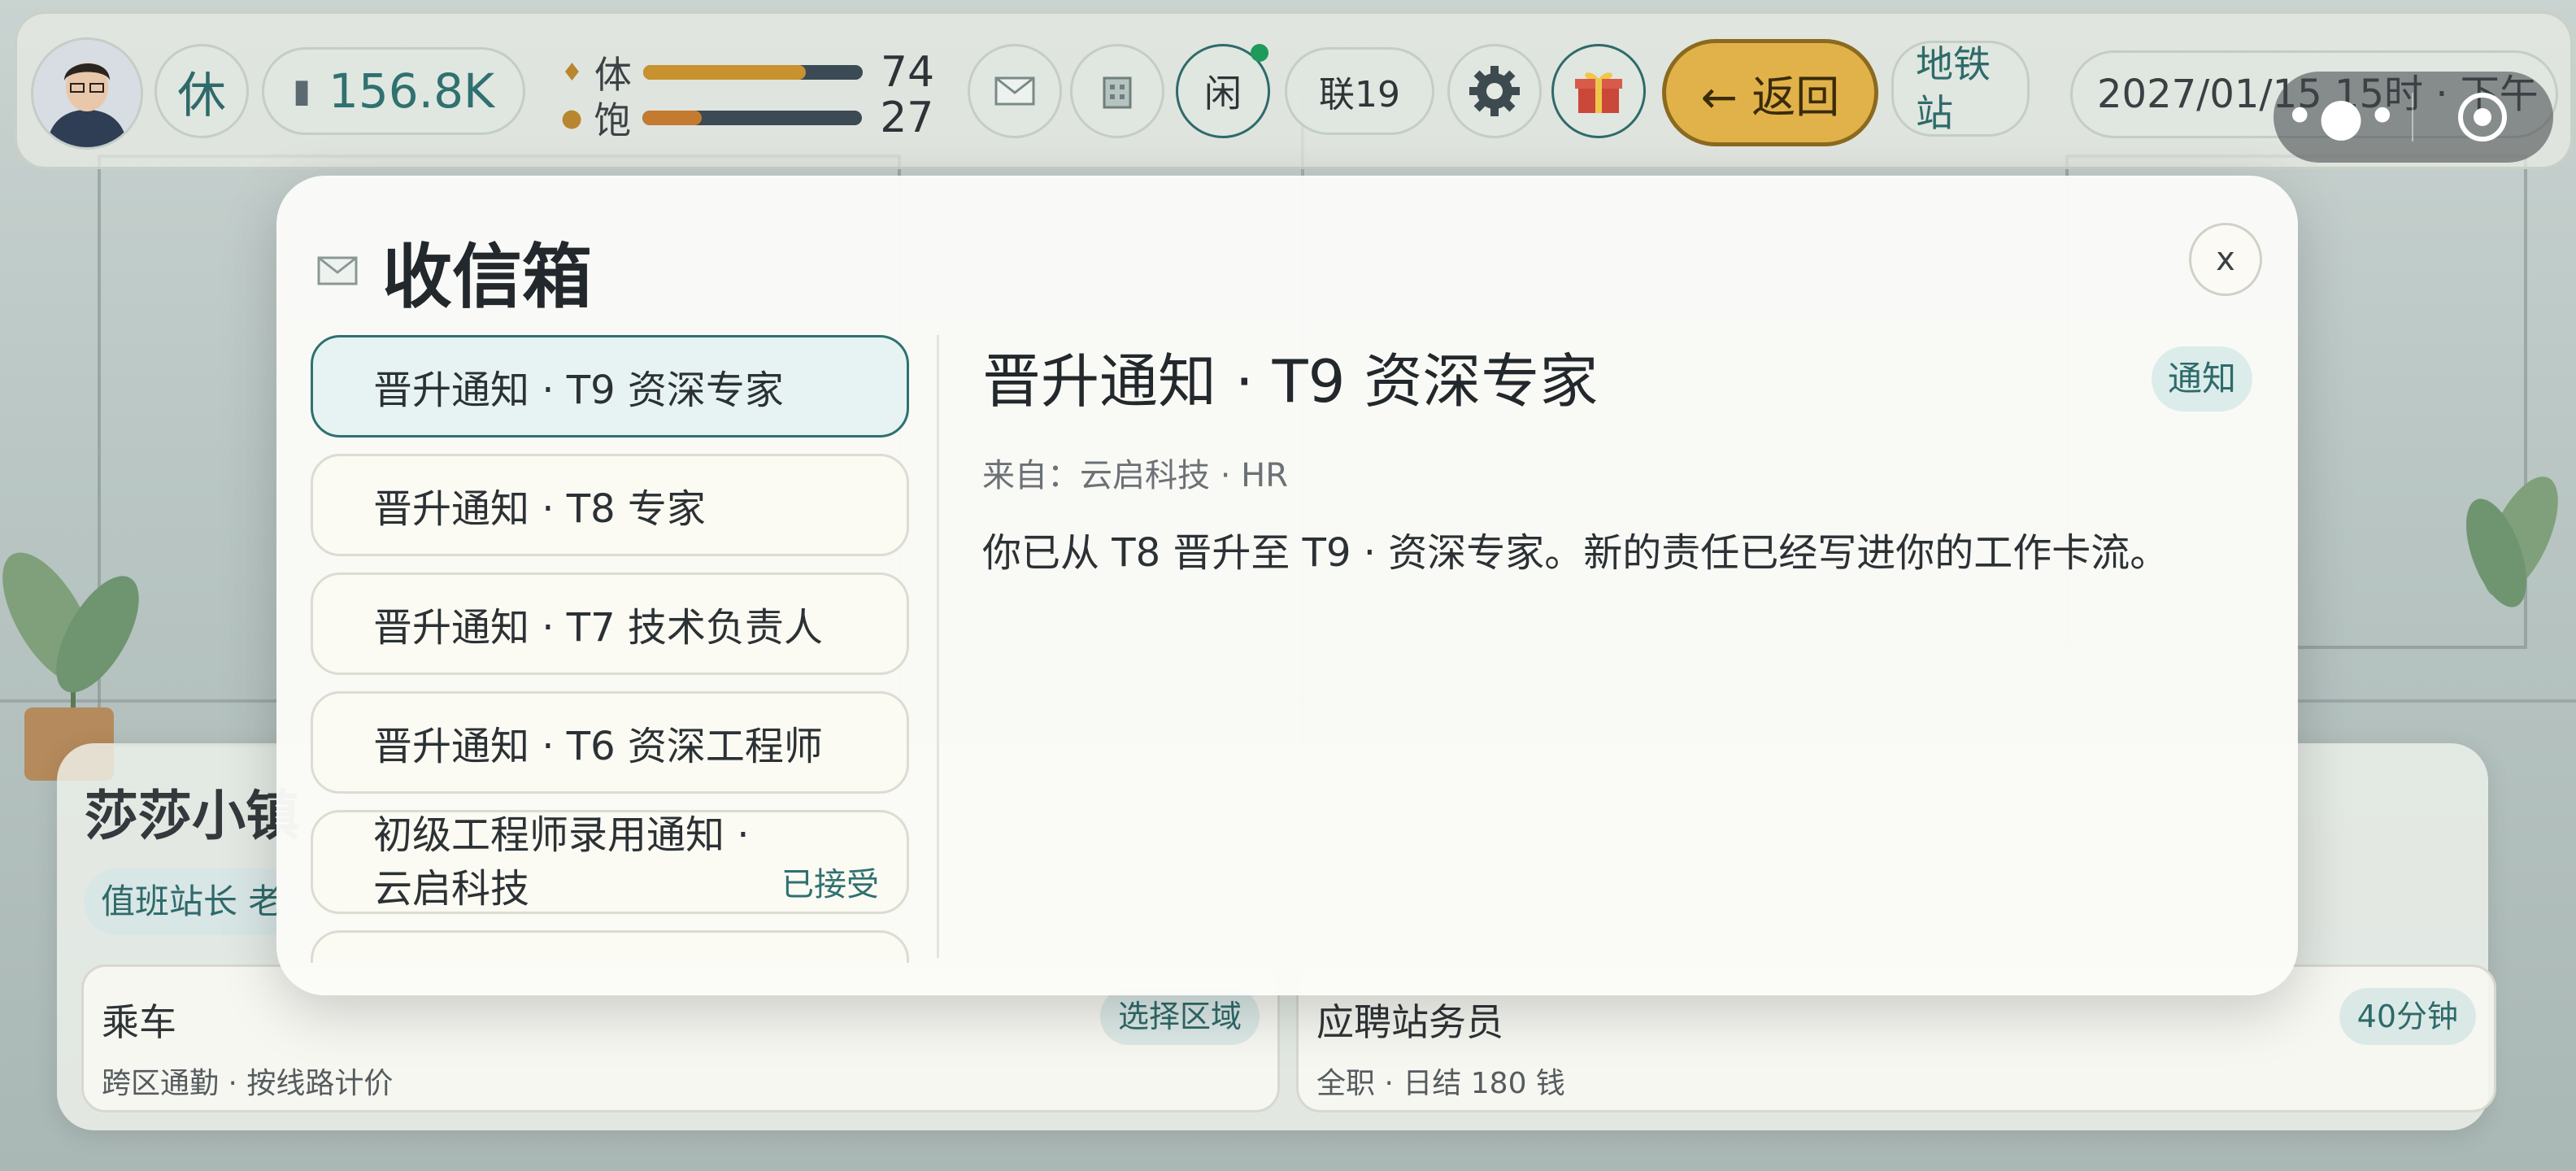  I want to click on card-title: 应聘站务员, so click(1410, 1022).